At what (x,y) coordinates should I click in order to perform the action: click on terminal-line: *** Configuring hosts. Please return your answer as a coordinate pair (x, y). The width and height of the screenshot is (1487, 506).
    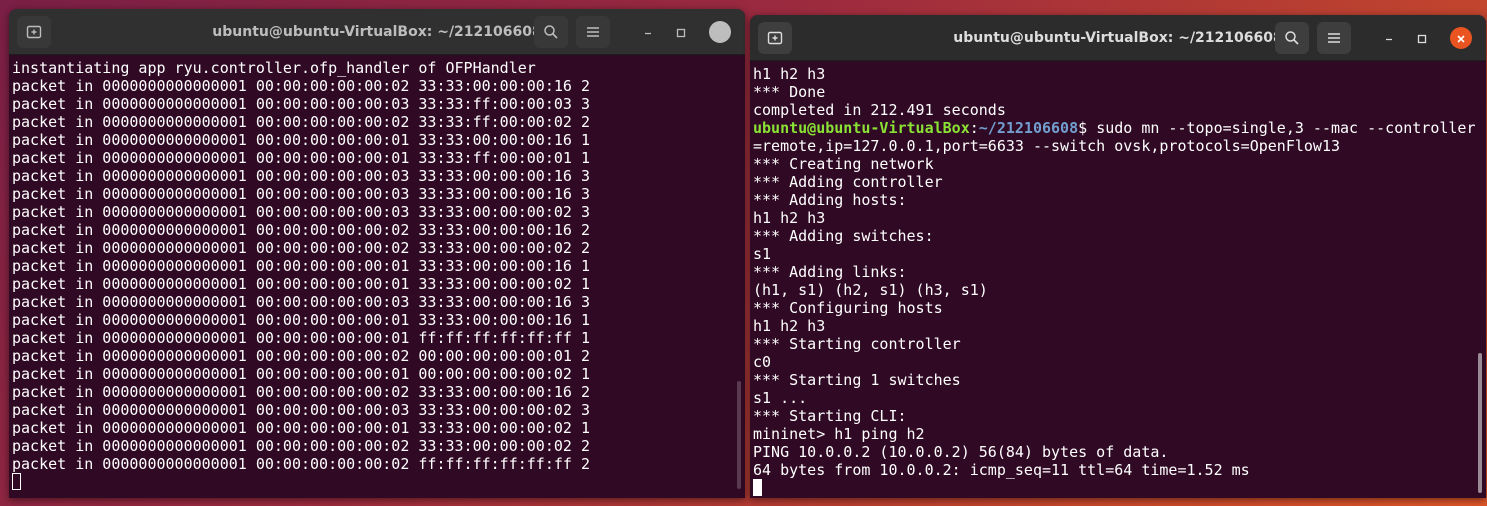
    Looking at the image, I should click on (848, 308).